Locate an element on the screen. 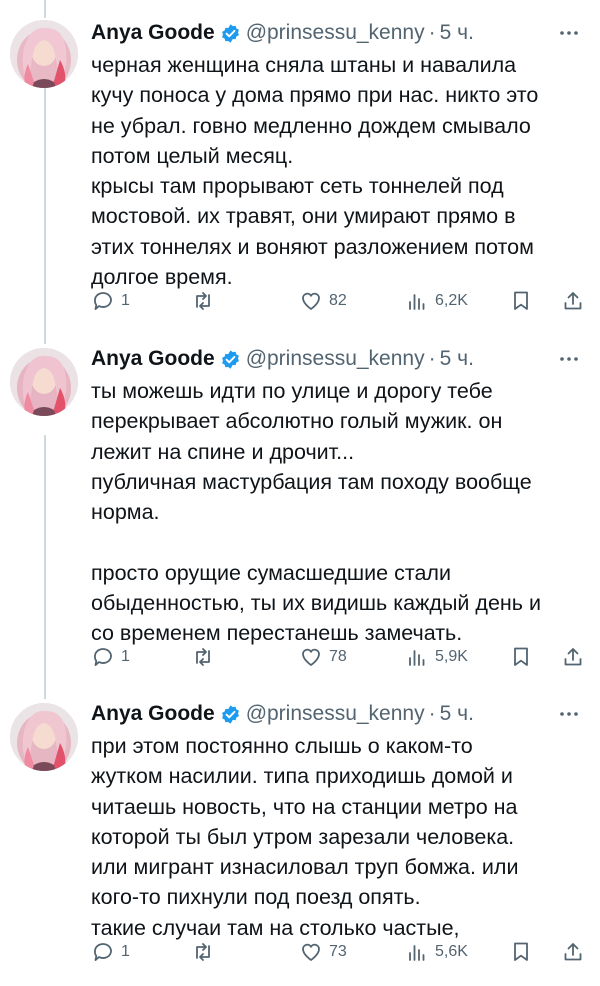 The width and height of the screenshot is (600, 986). action-bar: 1 78 5,9K is located at coordinates (339, 657).